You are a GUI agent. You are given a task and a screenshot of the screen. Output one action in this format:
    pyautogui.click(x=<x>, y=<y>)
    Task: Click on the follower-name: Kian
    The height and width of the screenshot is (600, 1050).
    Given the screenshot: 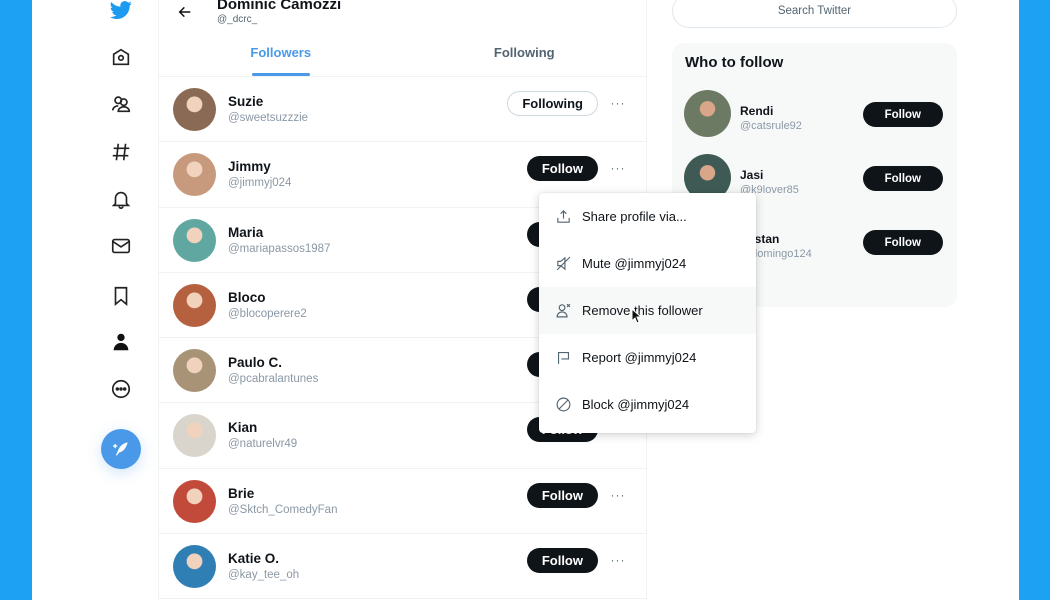 What is the action you would take?
    pyautogui.click(x=242, y=427)
    